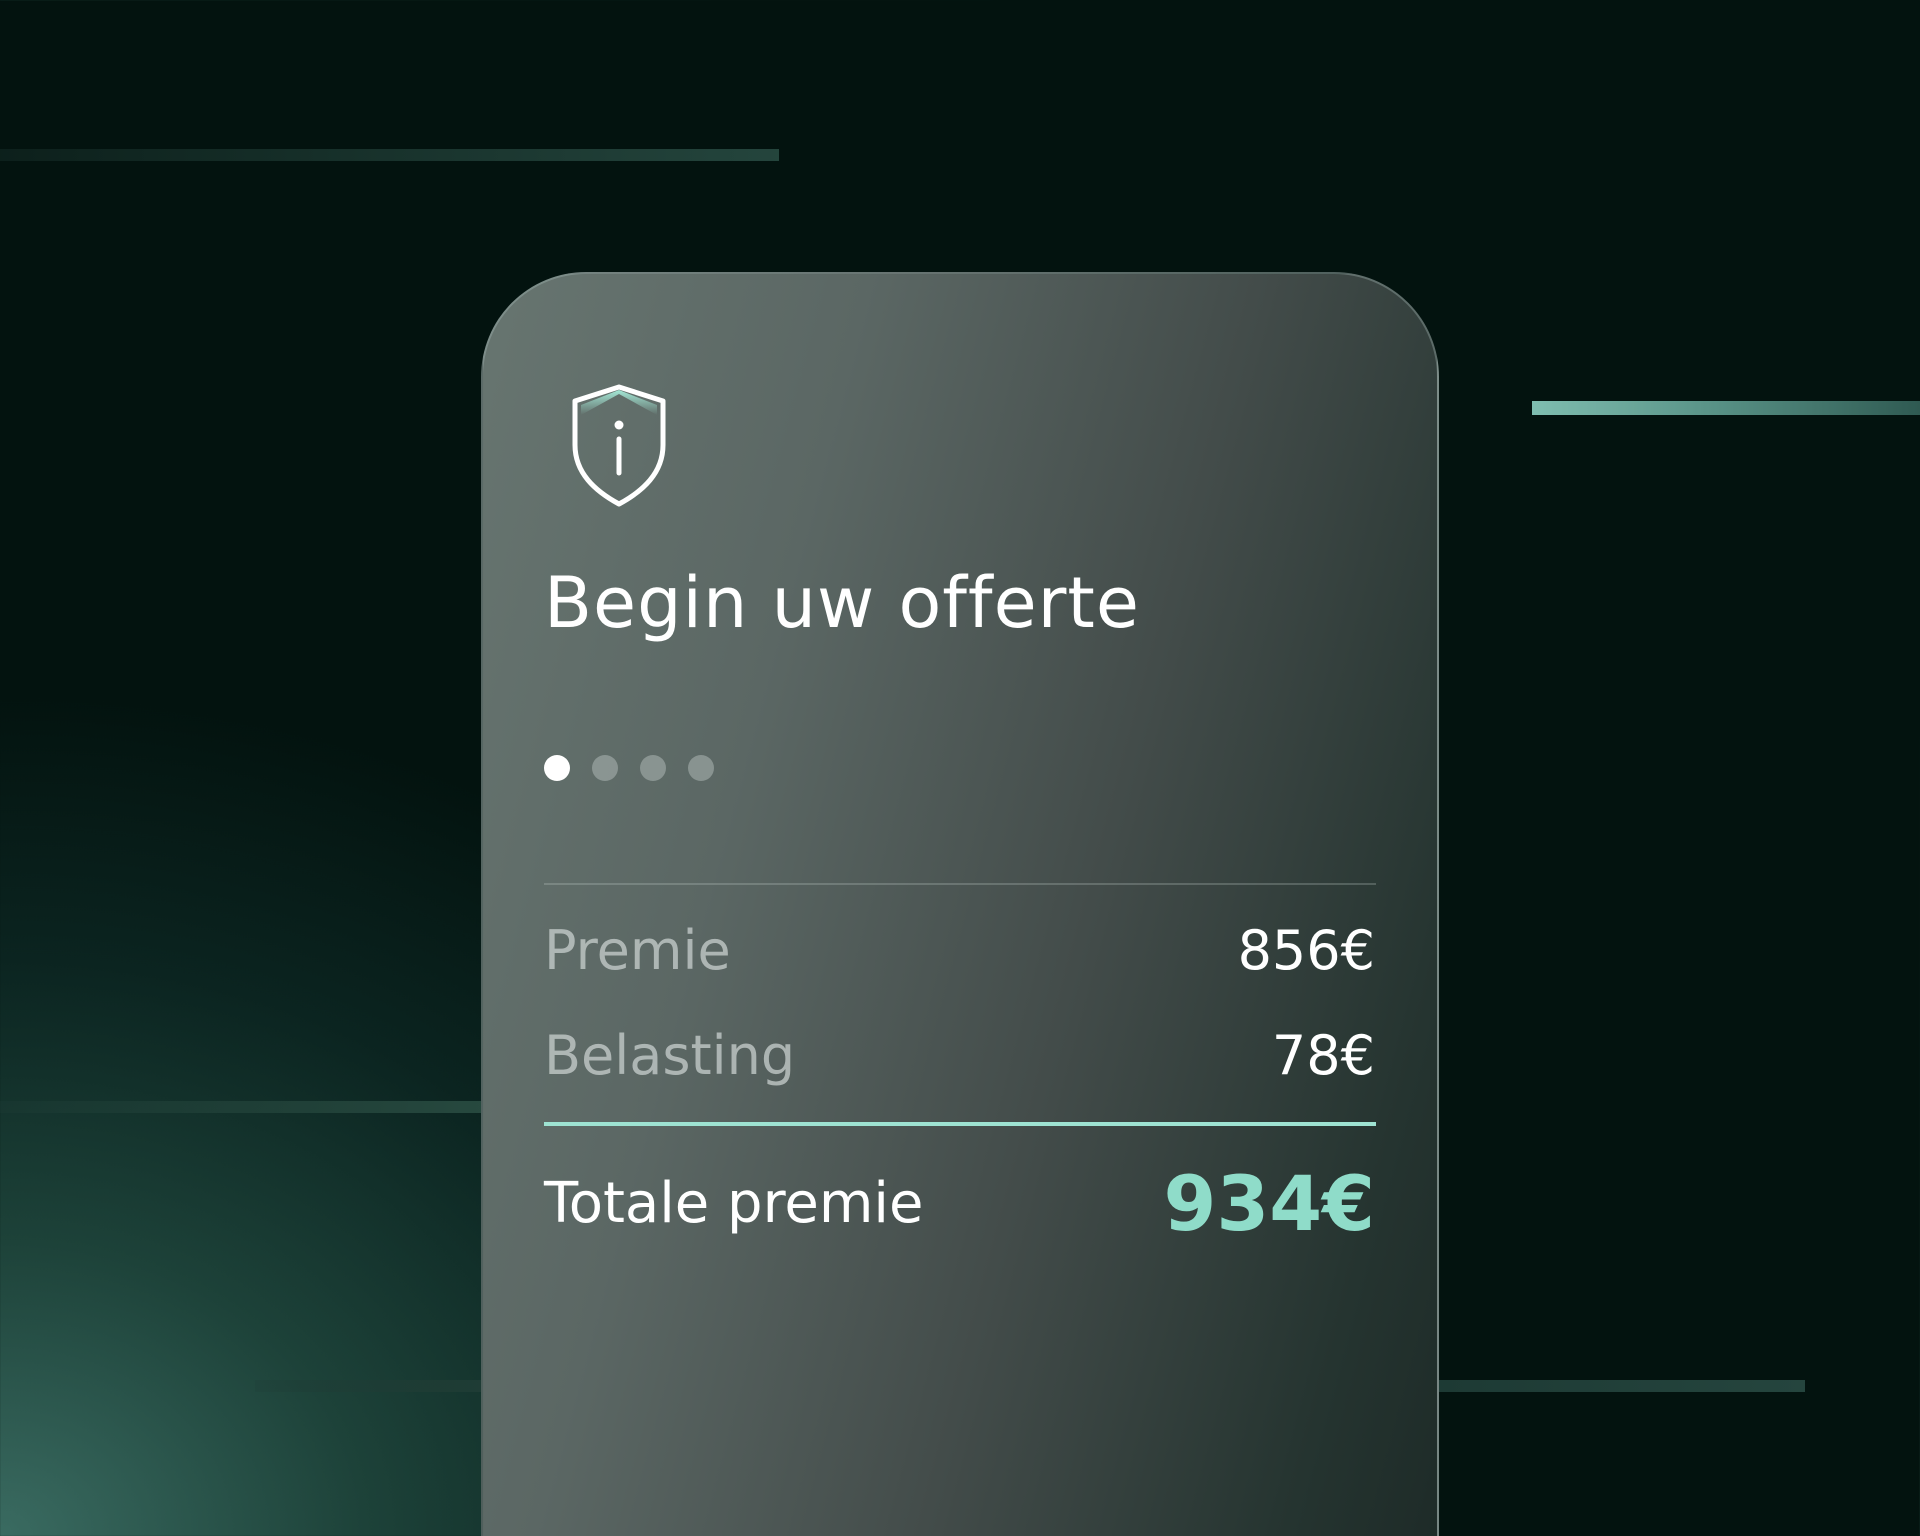 Image resolution: width=1920 pixels, height=1536 pixels. What do you see at coordinates (960, 884) in the screenshot?
I see `divider` at bounding box center [960, 884].